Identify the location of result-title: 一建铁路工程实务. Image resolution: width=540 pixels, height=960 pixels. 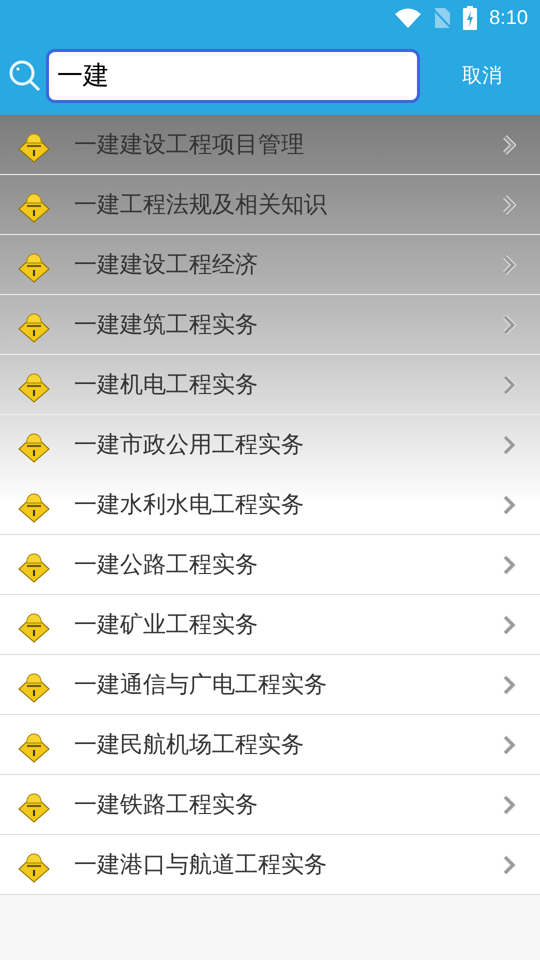
(166, 805).